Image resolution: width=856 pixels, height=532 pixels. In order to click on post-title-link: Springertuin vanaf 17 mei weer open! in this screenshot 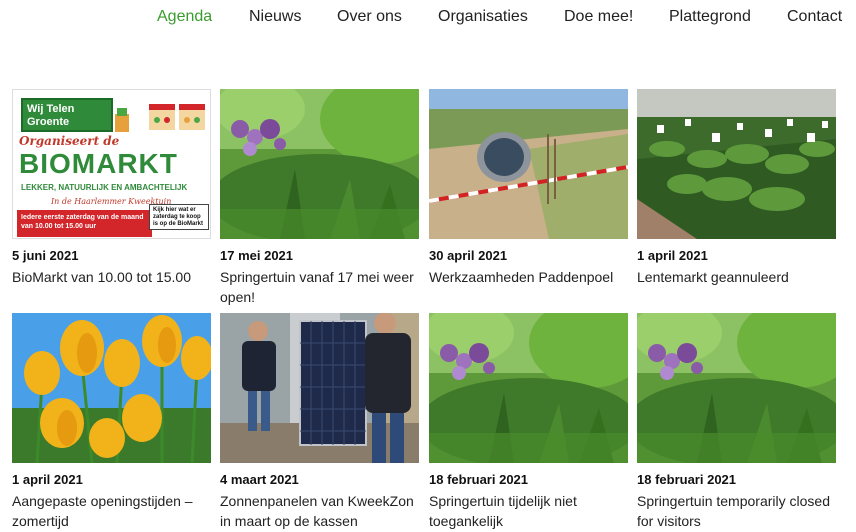, I will do `click(319, 287)`.